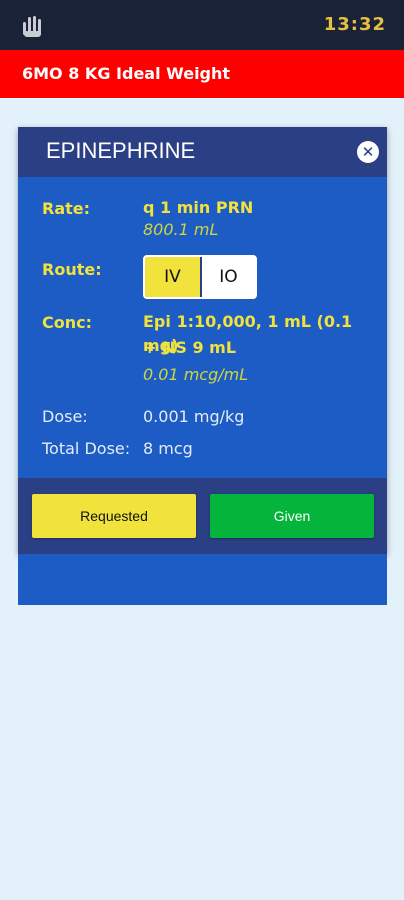 This screenshot has height=900, width=404. What do you see at coordinates (354, 24) in the screenshot?
I see `status-clock: 13:32` at bounding box center [354, 24].